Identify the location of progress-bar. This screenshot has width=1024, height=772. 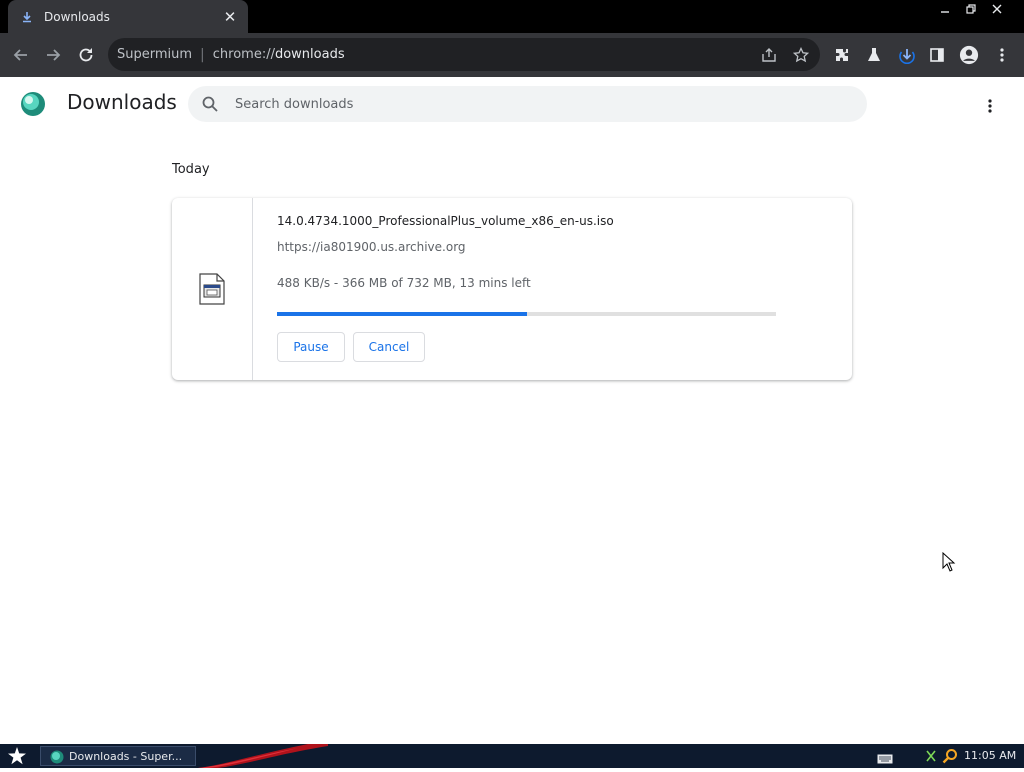
(526, 314).